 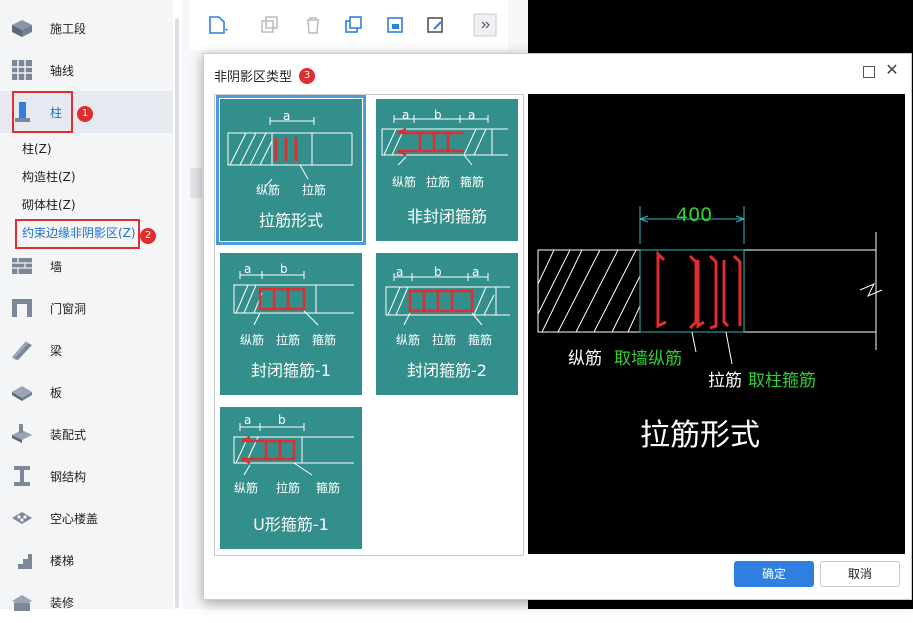 I want to click on preview-label-longitudinal: 纵筋, so click(x=585, y=359).